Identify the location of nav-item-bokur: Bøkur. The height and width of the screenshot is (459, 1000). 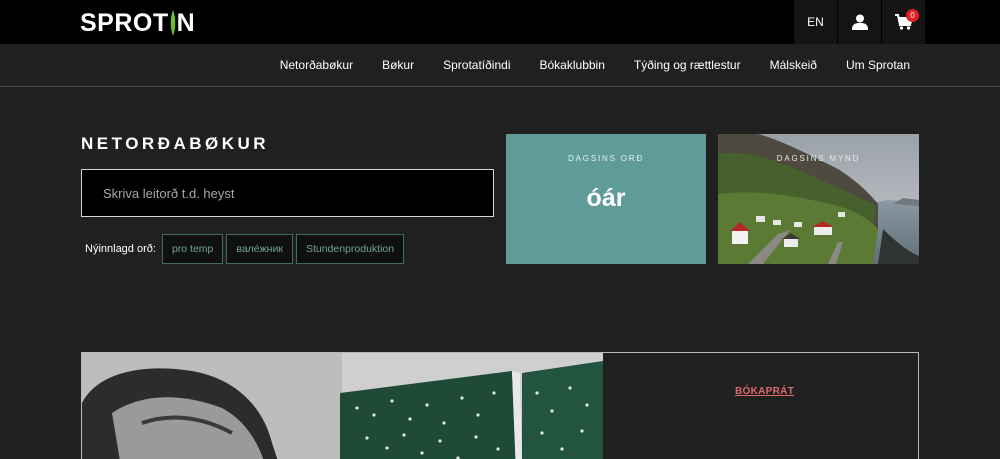
(398, 65).